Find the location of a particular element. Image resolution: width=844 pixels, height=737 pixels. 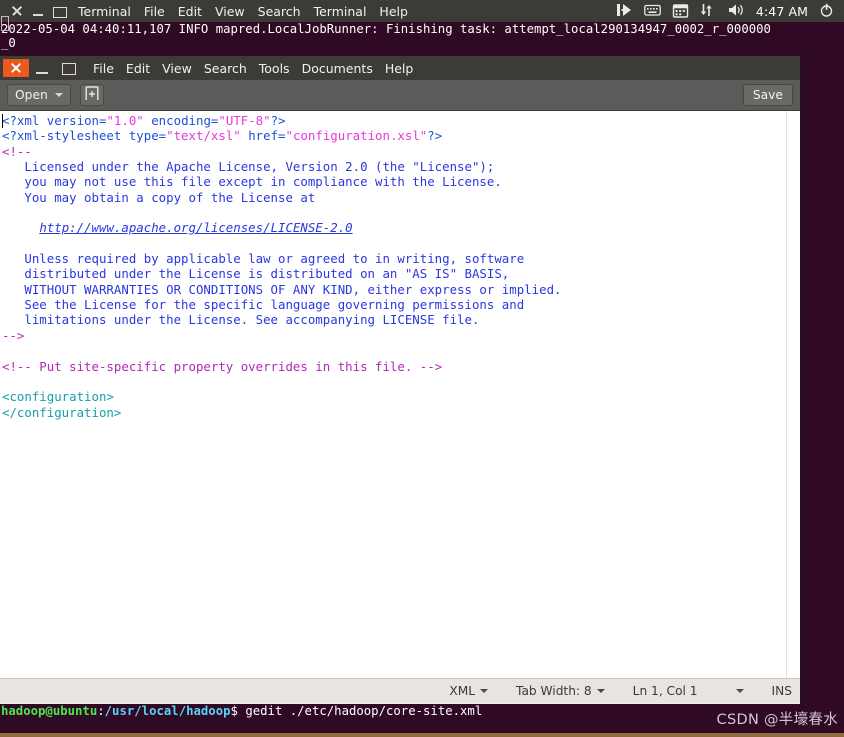

prompt-command: gedit ./etc/hadoop/core-site.xml is located at coordinates (364, 711).